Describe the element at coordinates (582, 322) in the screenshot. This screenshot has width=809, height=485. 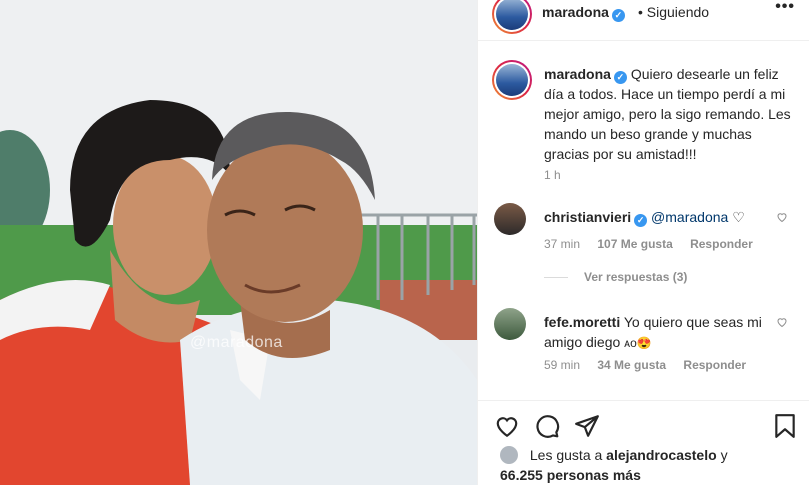
I see `comment-username: fefe.moretti` at that location.